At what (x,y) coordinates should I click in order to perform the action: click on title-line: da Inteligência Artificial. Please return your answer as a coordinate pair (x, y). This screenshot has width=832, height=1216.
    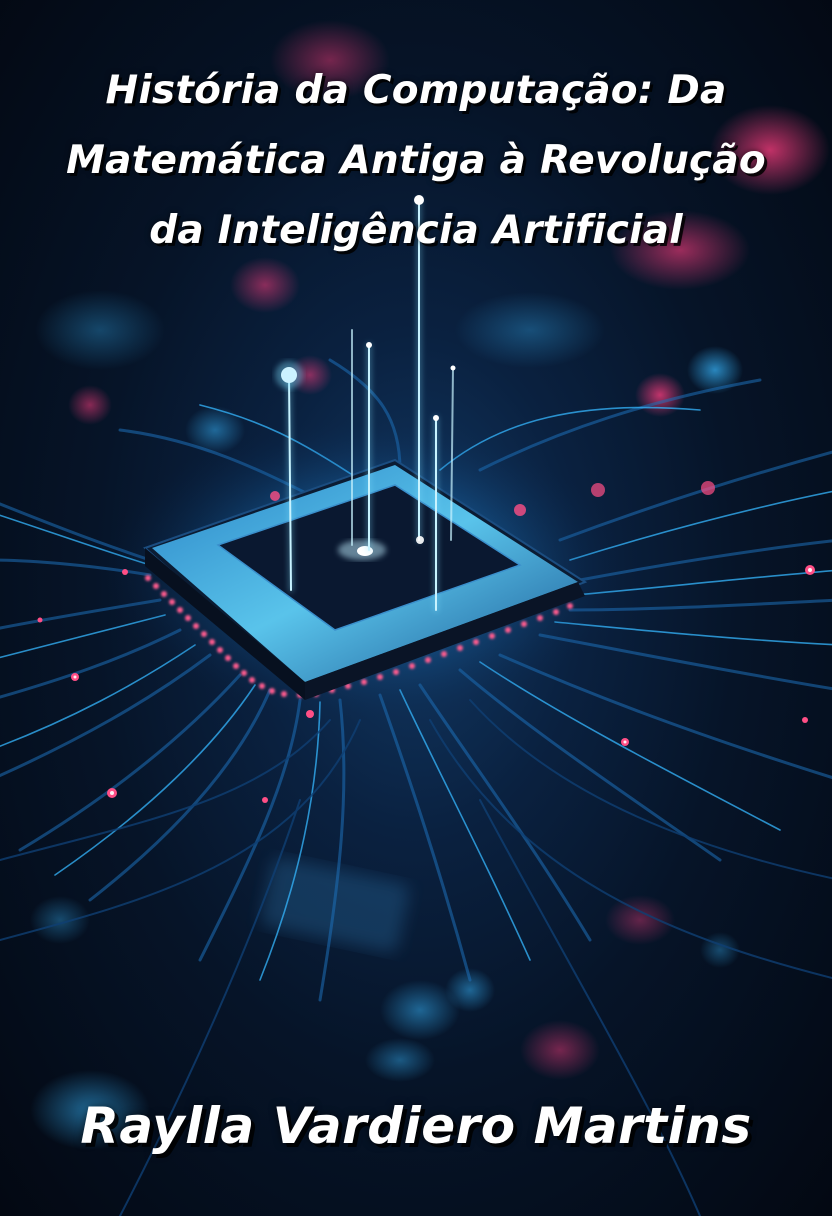
    Looking at the image, I should click on (416, 230).